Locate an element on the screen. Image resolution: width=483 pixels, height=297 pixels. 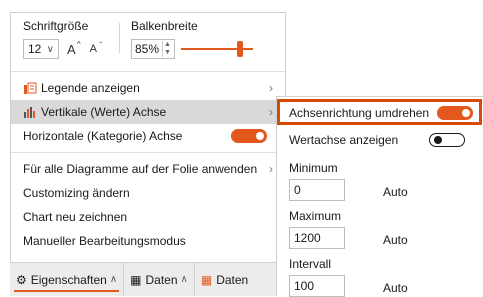
minimum-input: 0 is located at coordinates (317, 190).